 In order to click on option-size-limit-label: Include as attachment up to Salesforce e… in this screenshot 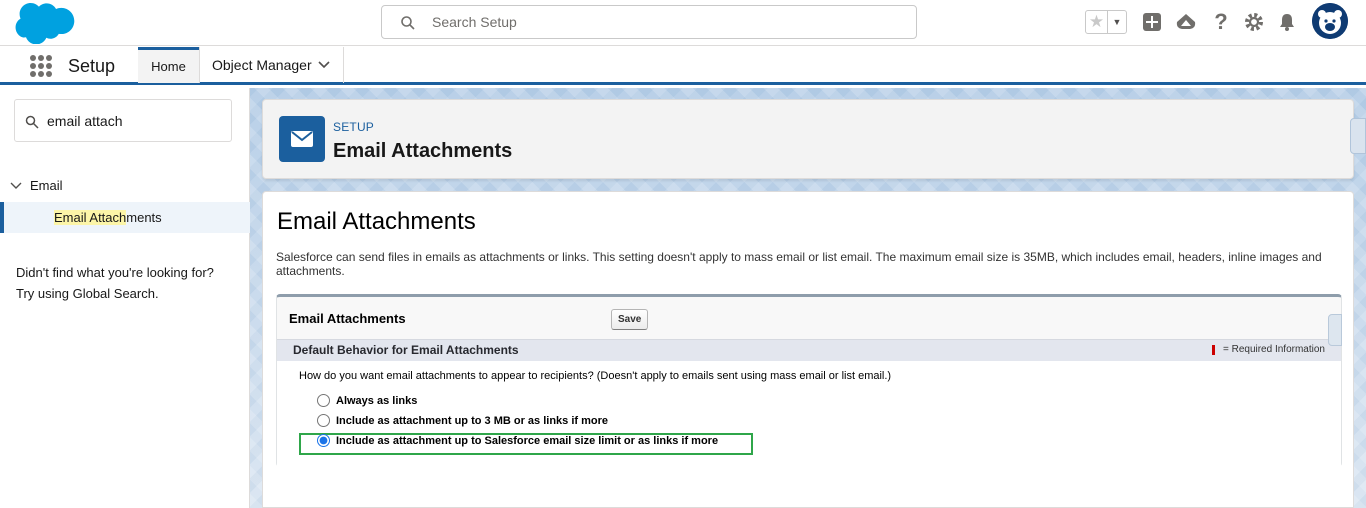, I will do `click(527, 440)`.